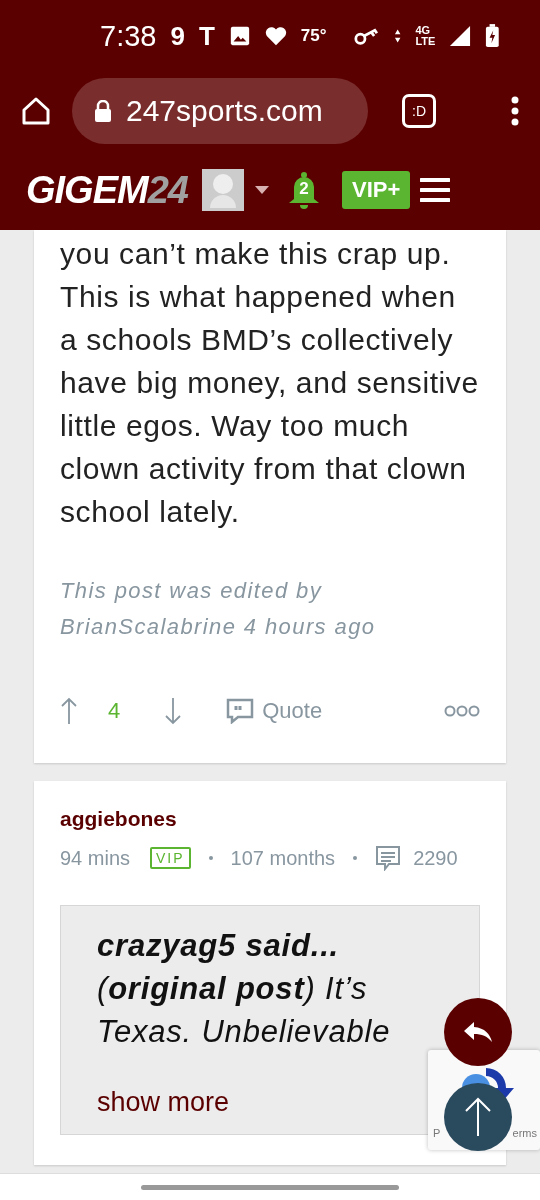 The height and width of the screenshot is (1200, 540). What do you see at coordinates (460, 36) in the screenshot?
I see `signal-icon` at bounding box center [460, 36].